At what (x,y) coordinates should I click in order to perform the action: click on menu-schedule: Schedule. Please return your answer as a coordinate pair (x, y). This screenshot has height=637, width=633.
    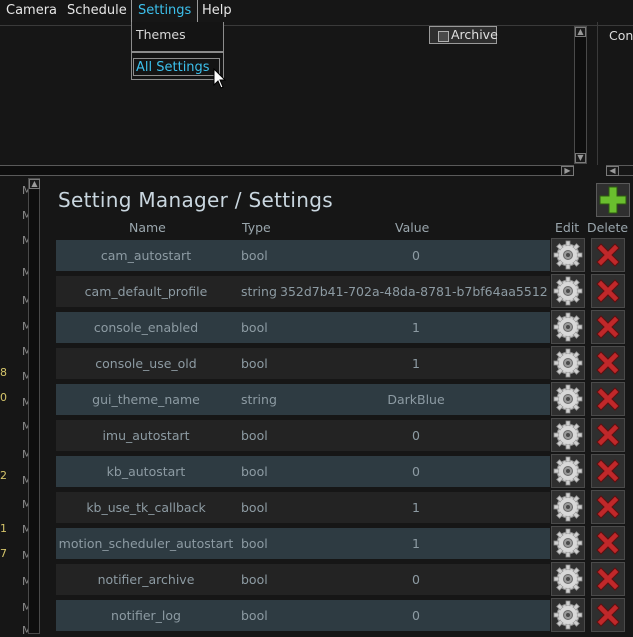
    Looking at the image, I should click on (97, 11).